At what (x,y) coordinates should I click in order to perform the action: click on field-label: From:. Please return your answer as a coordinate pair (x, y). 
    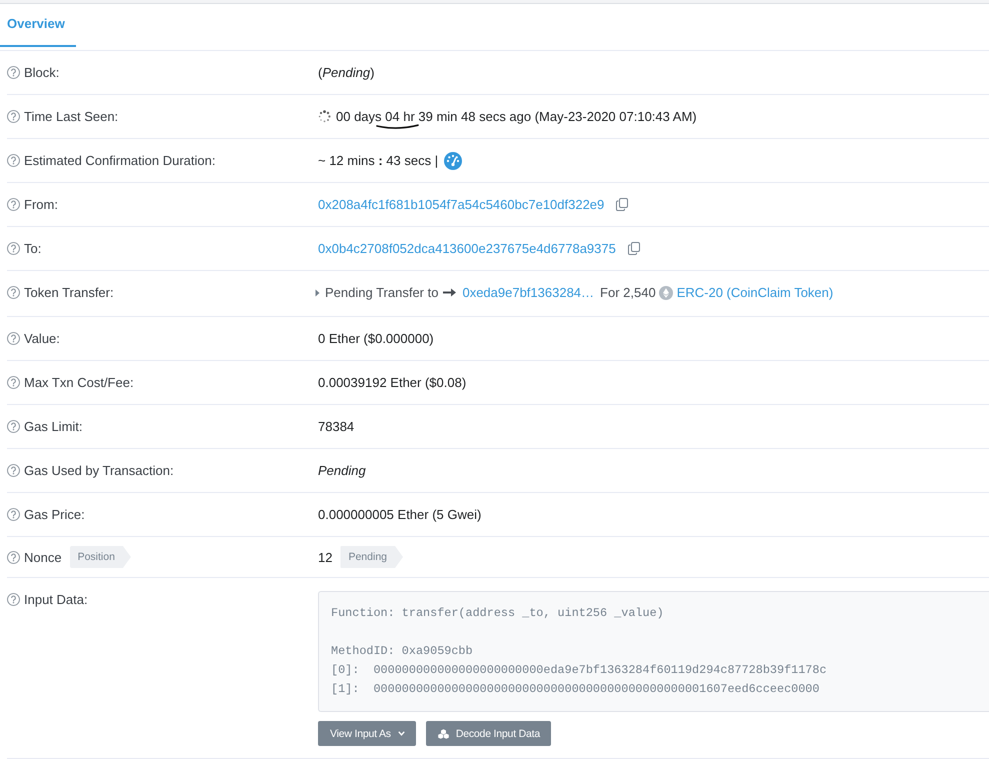
    Looking at the image, I should click on (41, 205).